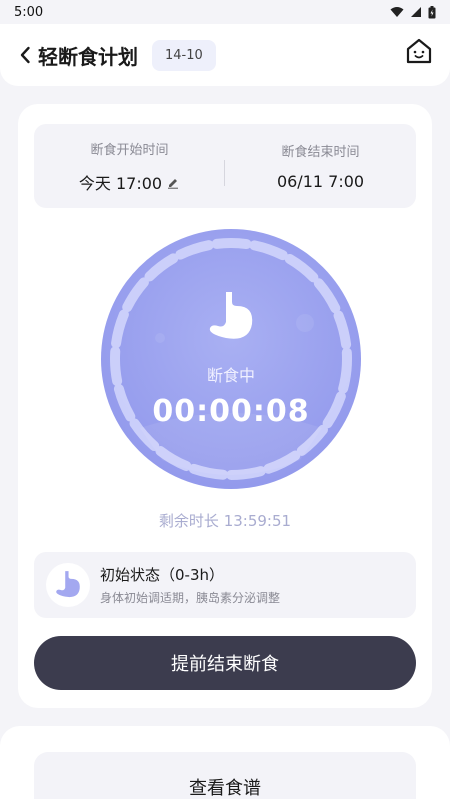 This screenshot has height=799, width=450. What do you see at coordinates (225, 12) in the screenshot?
I see `status-bar: 5:00` at bounding box center [225, 12].